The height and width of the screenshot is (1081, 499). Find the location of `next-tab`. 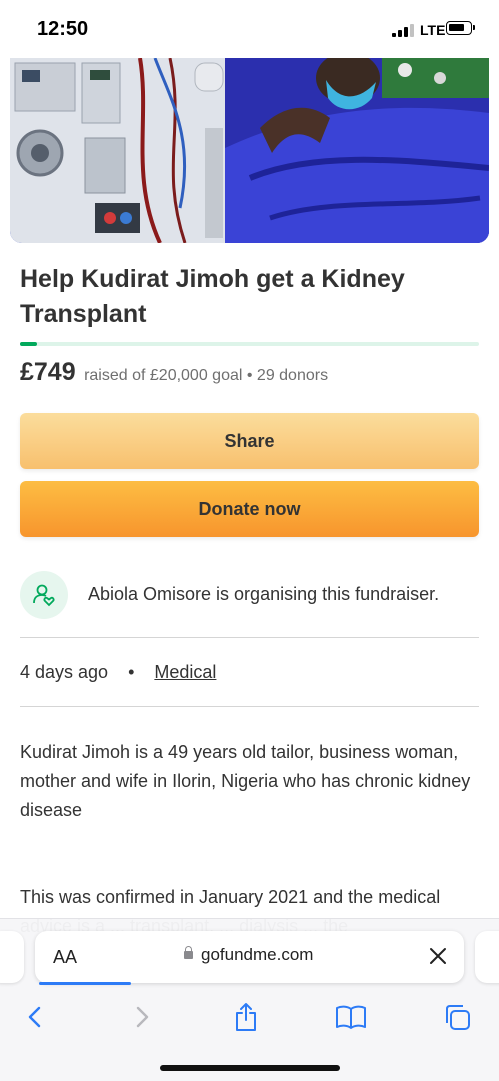

next-tab is located at coordinates (487, 957).